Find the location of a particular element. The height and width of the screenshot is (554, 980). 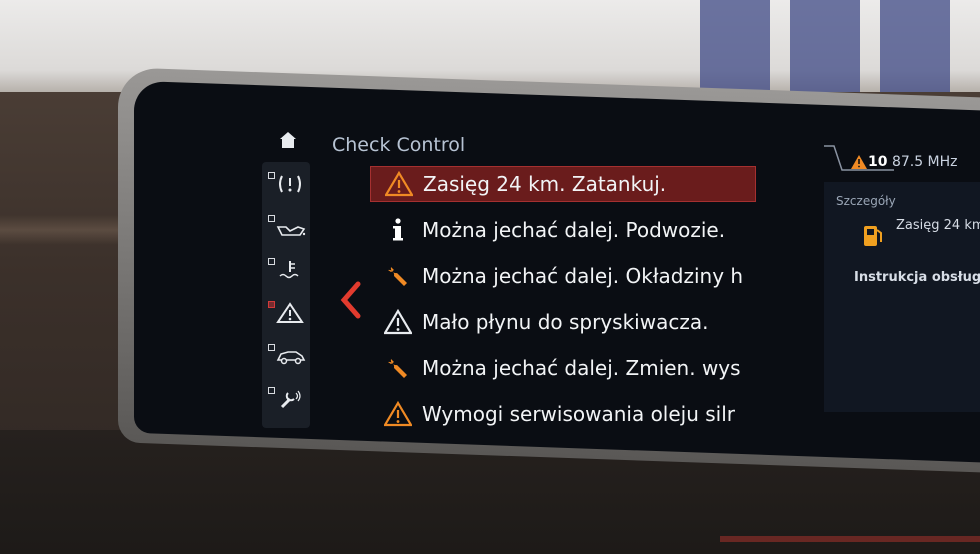

category-coolant is located at coordinates (286, 270).